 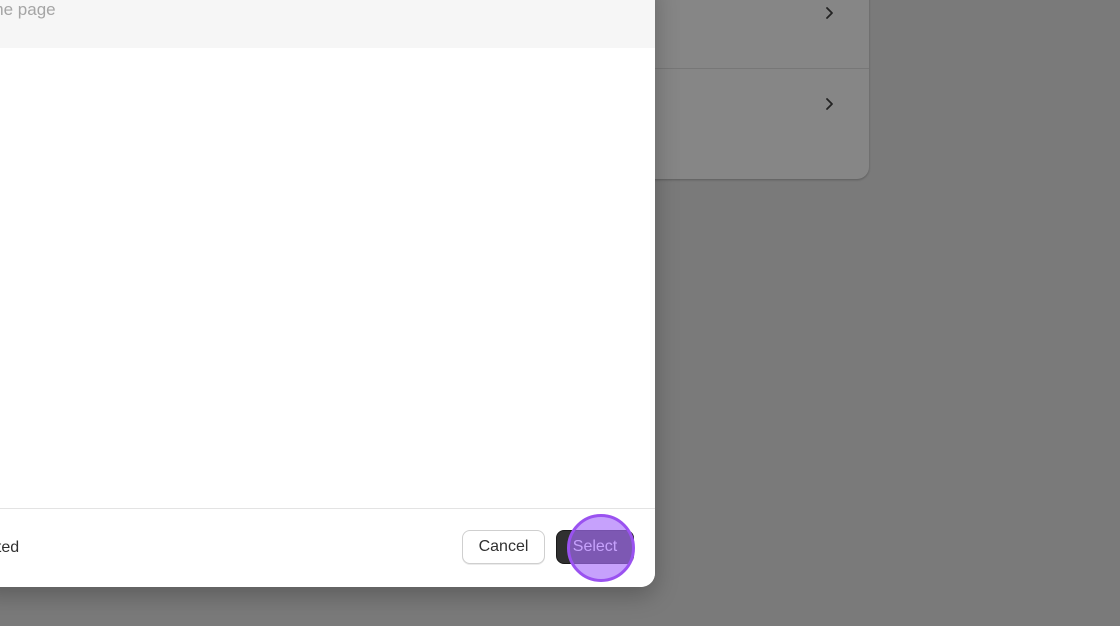 I want to click on select-button: Select, so click(x=595, y=547).